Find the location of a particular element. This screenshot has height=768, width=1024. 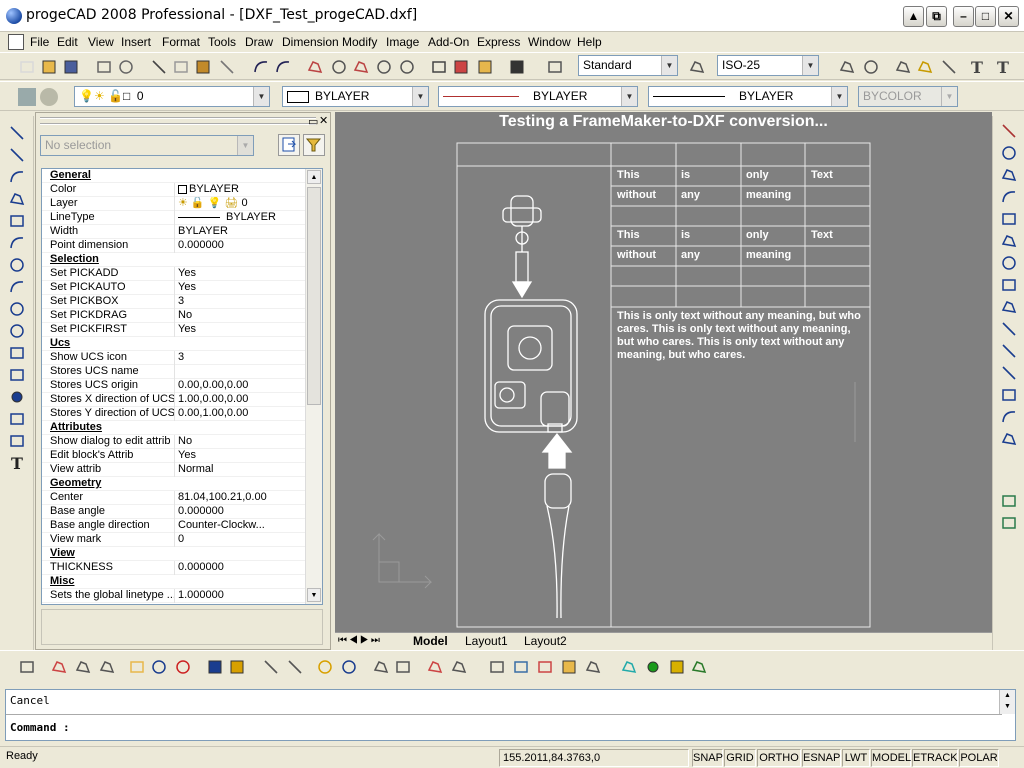

freeze-layer-icon is located at coordinates (183, 667).